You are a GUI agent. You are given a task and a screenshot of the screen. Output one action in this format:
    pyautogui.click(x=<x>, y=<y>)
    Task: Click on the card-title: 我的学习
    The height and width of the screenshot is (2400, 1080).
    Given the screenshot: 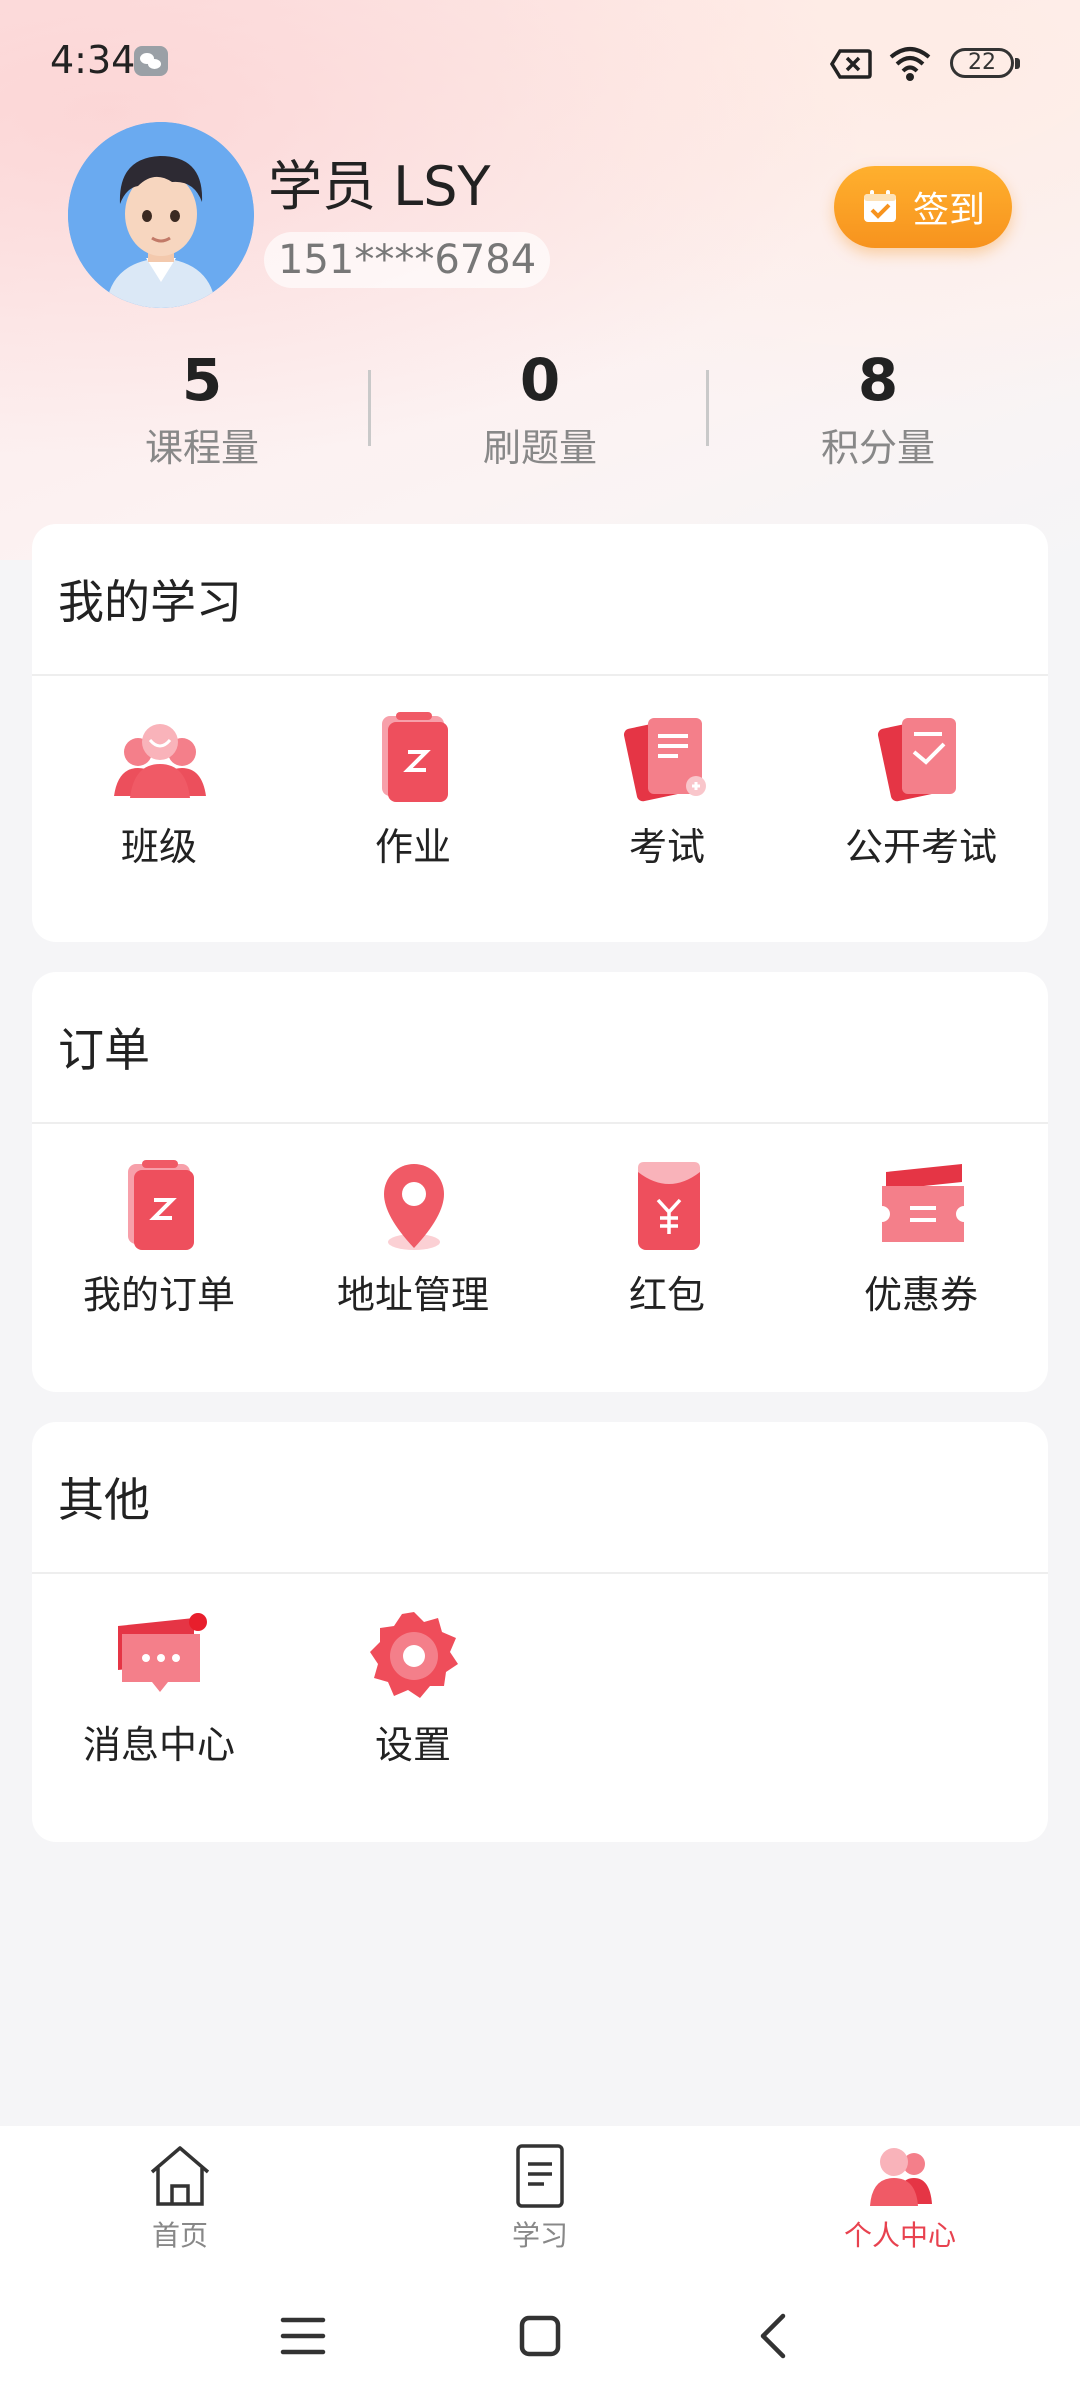 What is the action you would take?
    pyautogui.click(x=150, y=602)
    